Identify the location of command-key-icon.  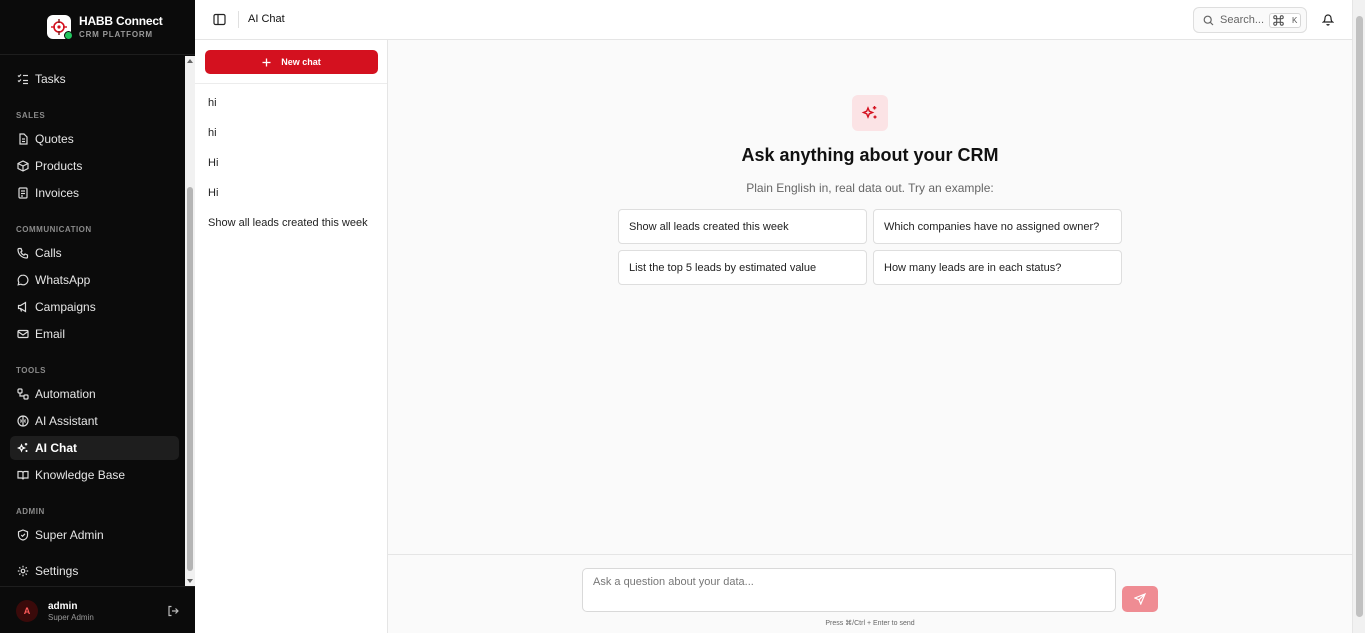
(1278, 20).